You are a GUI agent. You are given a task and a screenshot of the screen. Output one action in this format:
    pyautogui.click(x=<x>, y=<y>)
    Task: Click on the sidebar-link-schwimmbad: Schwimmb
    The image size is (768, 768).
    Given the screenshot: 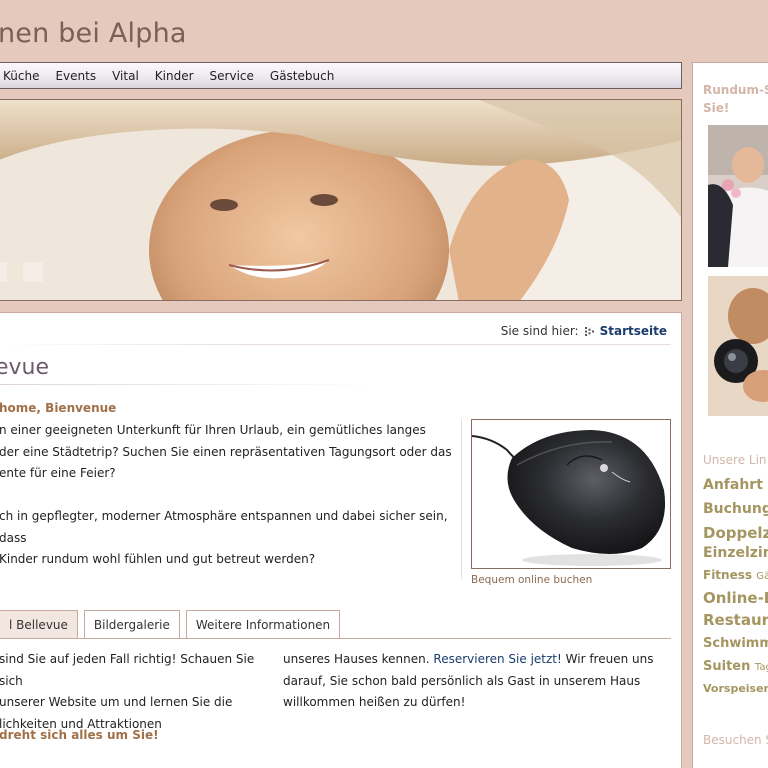 What is the action you would take?
    pyautogui.click(x=735, y=643)
    